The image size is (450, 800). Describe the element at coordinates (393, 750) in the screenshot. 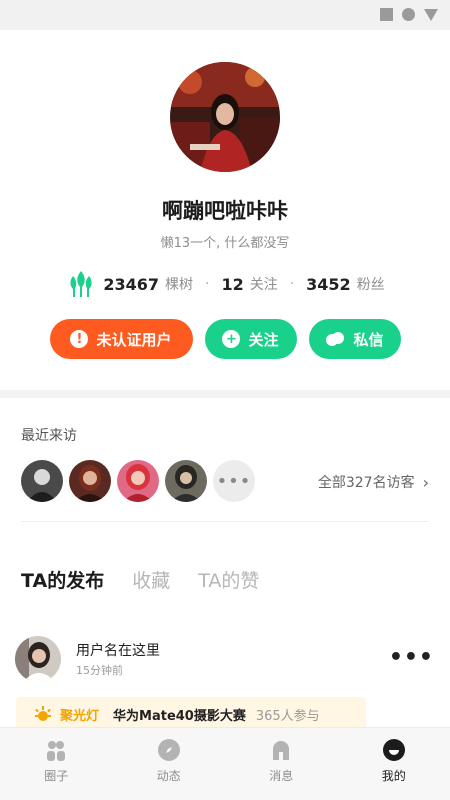

I see `profile-icon` at that location.